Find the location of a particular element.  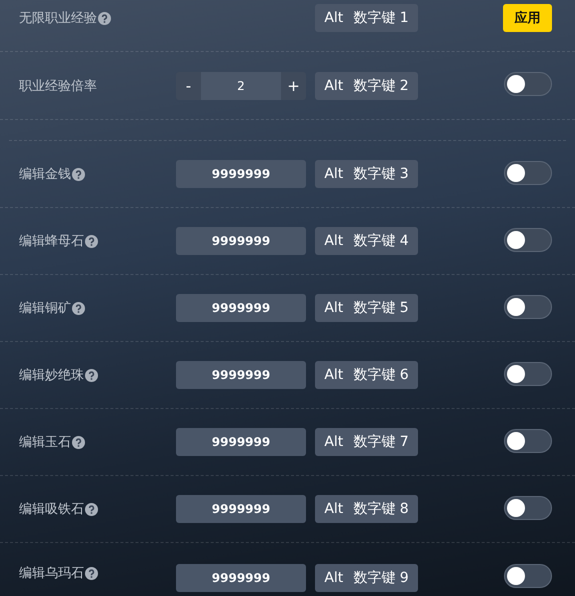

apply-button: 应用 is located at coordinates (527, 18).